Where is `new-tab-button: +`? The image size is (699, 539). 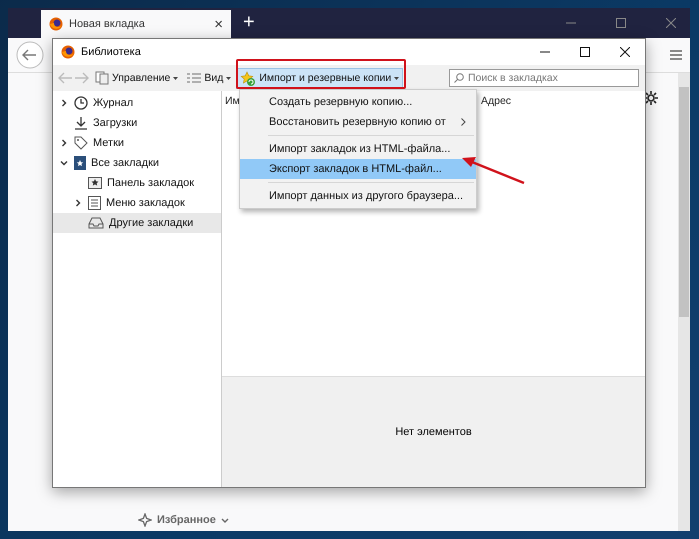
new-tab-button: + is located at coordinates (249, 22).